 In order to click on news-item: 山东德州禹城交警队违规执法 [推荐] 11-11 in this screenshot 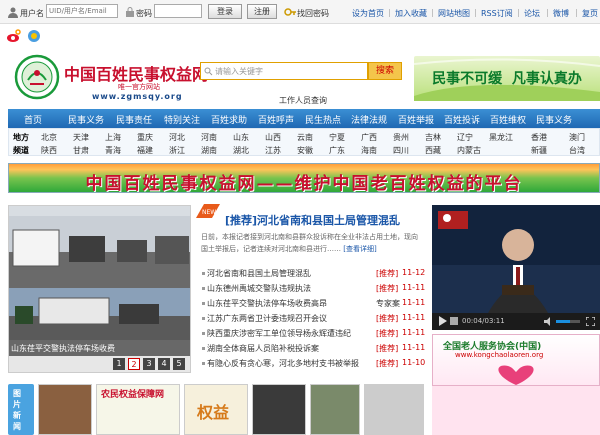, I will do `click(313, 288)`.